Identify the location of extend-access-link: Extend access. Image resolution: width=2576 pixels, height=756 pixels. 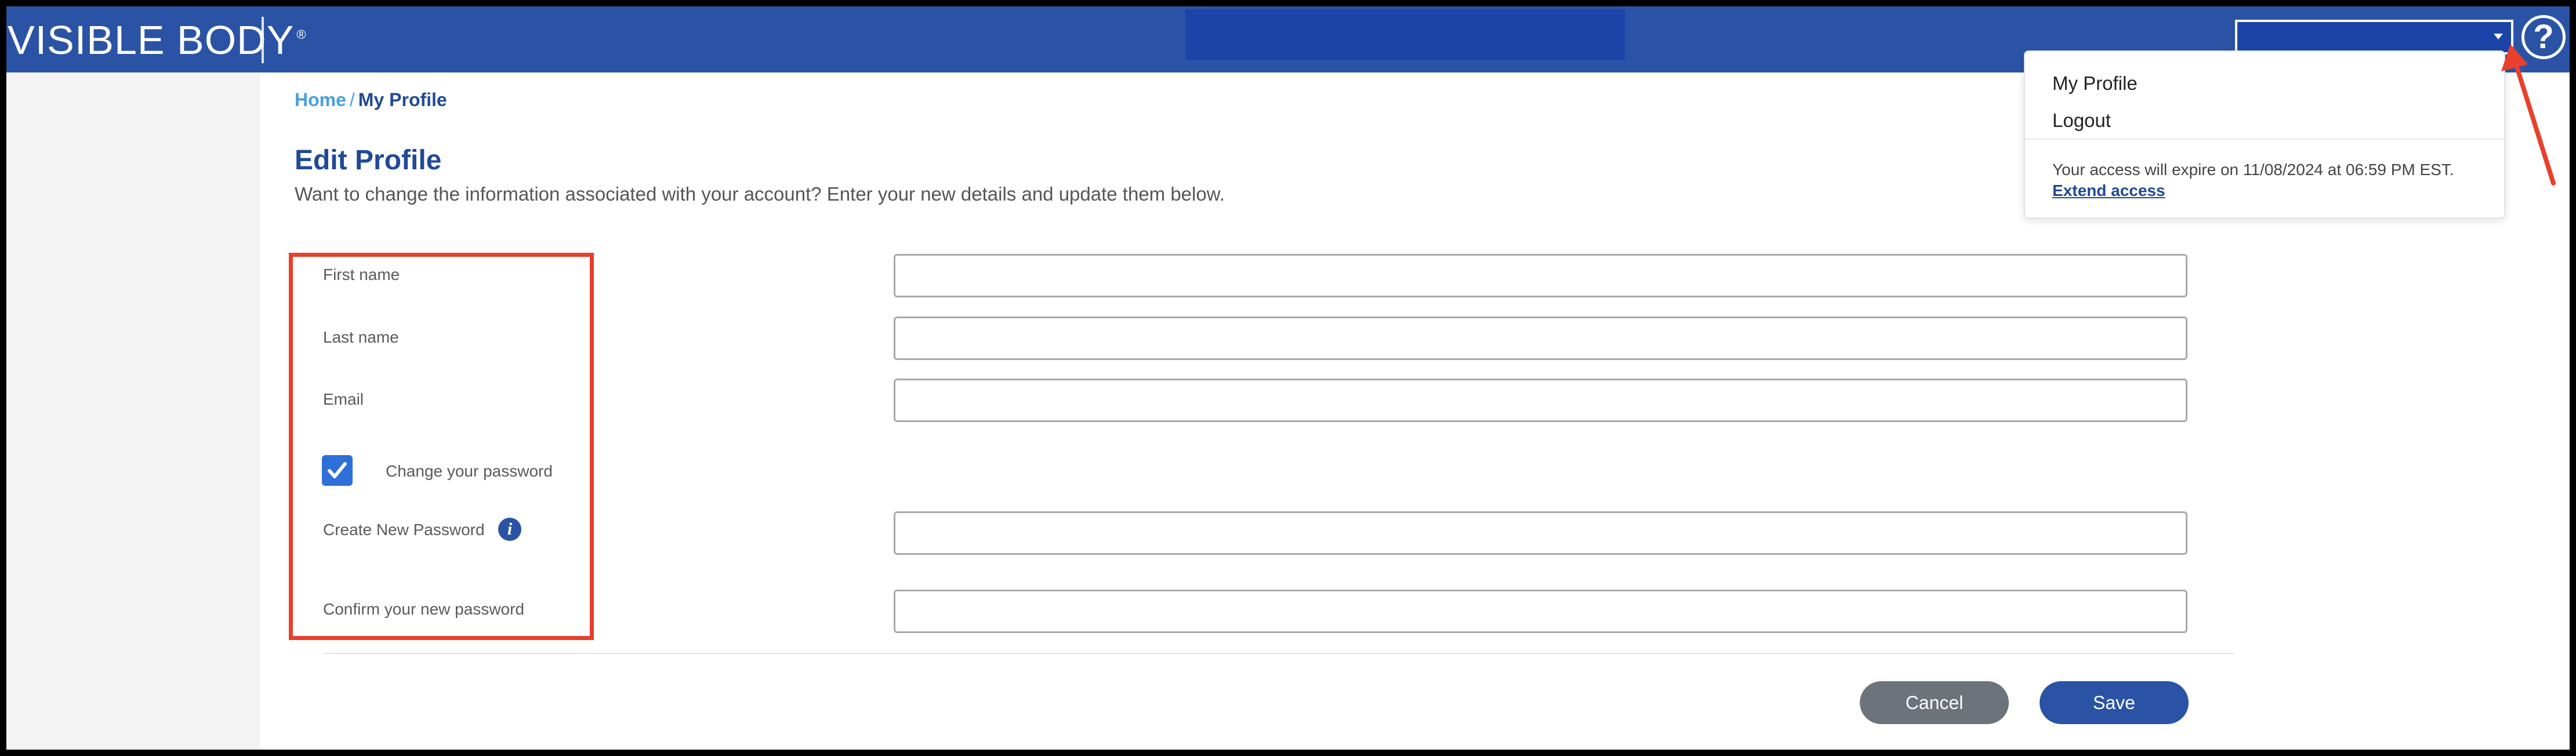
(2108, 190).